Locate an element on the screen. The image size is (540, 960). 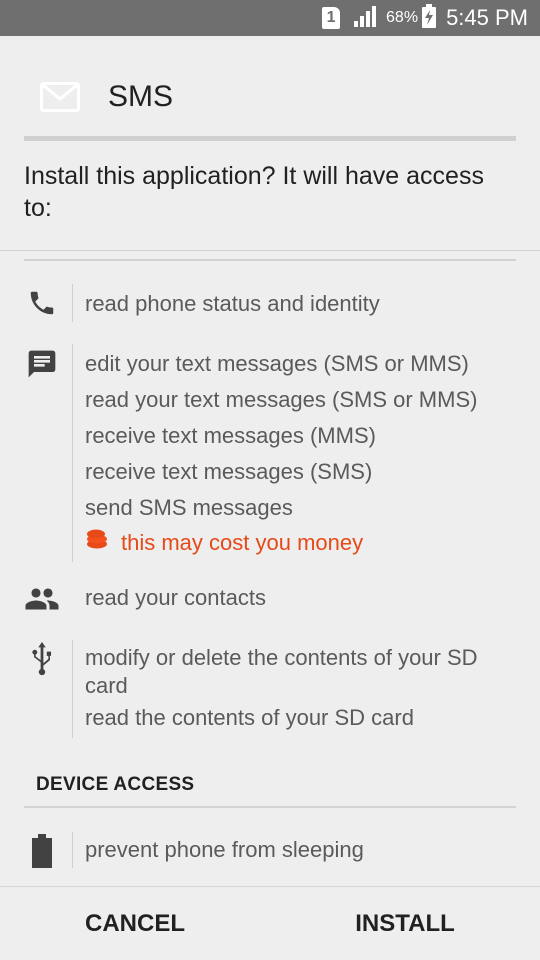
mail-icon is located at coordinates (60, 99).